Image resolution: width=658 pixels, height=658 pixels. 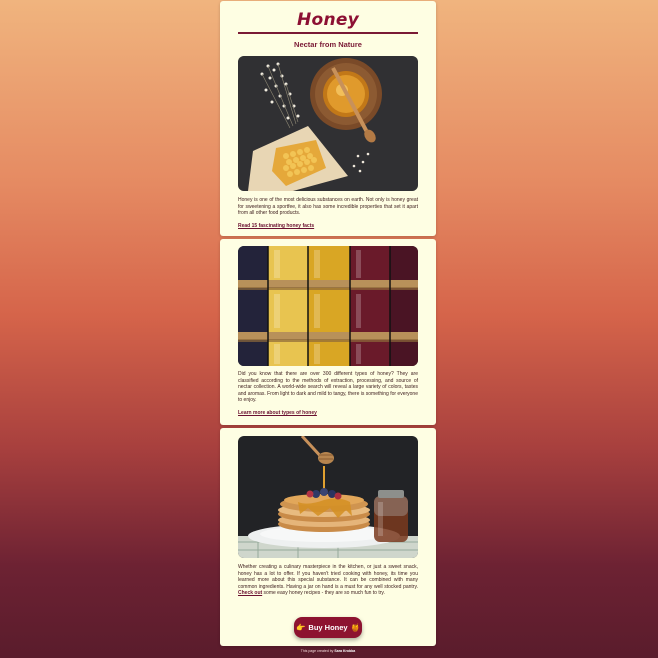 I want to click on site-subtitle: Nectar from Nature, so click(x=328, y=44).